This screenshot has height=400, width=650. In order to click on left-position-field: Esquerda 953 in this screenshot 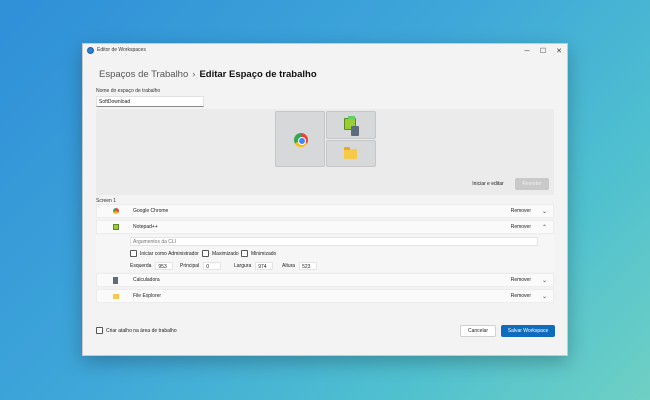, I will do `click(152, 266)`.